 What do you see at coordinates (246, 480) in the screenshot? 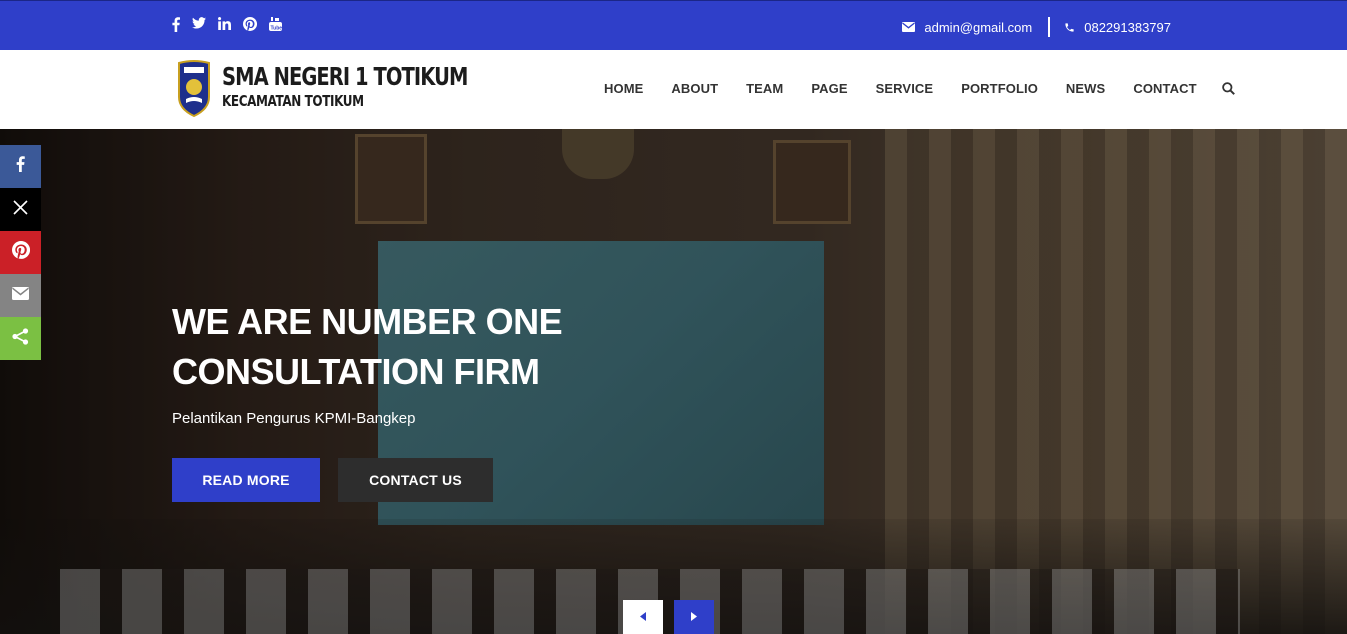
I see `read-more-button: READ MORE` at bounding box center [246, 480].